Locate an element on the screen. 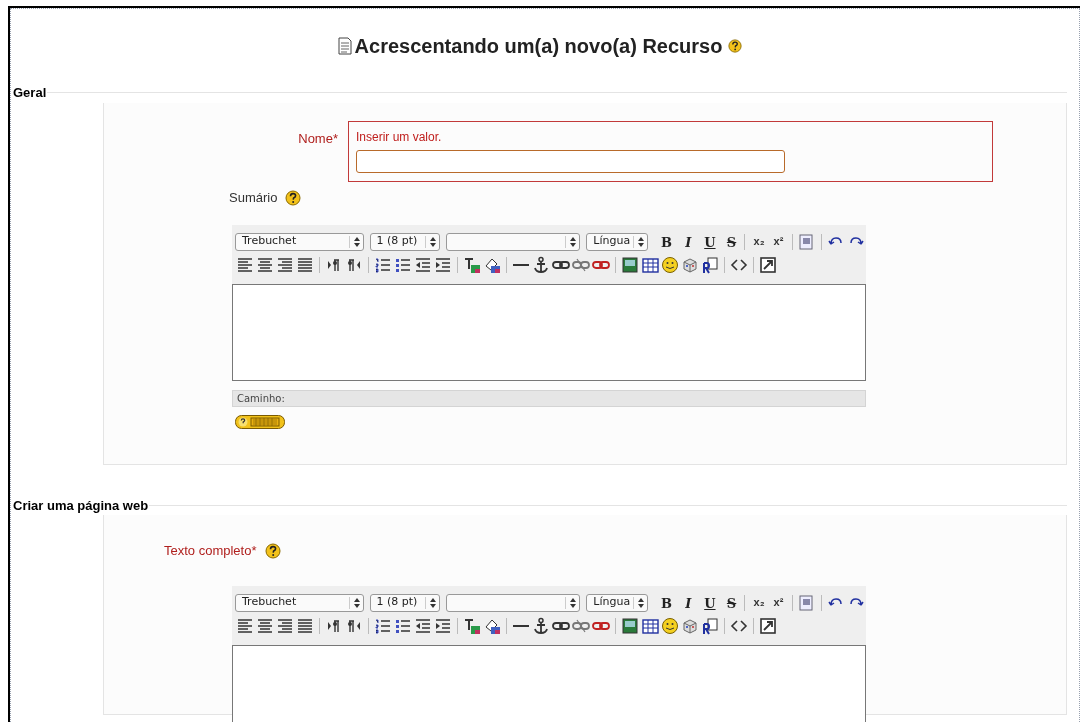 This screenshot has width=1088, height=722. page-title: Acrescentando um(a) novo(a) Recurso is located at coordinates (538, 46).